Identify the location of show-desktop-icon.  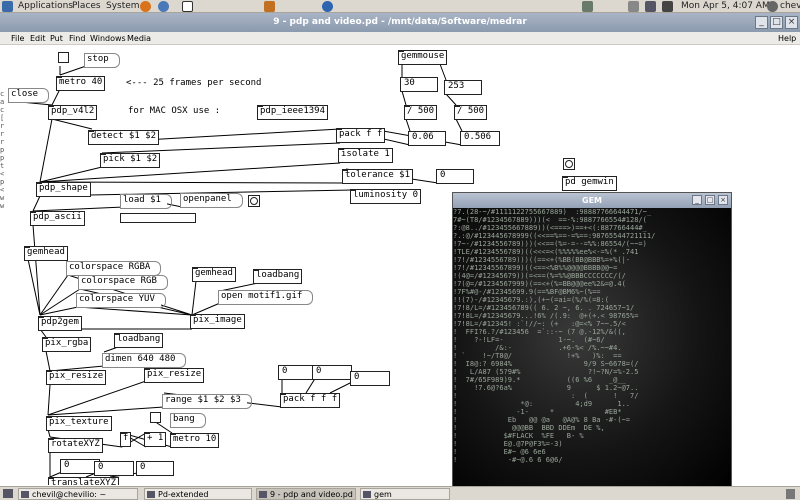
(8, 493).